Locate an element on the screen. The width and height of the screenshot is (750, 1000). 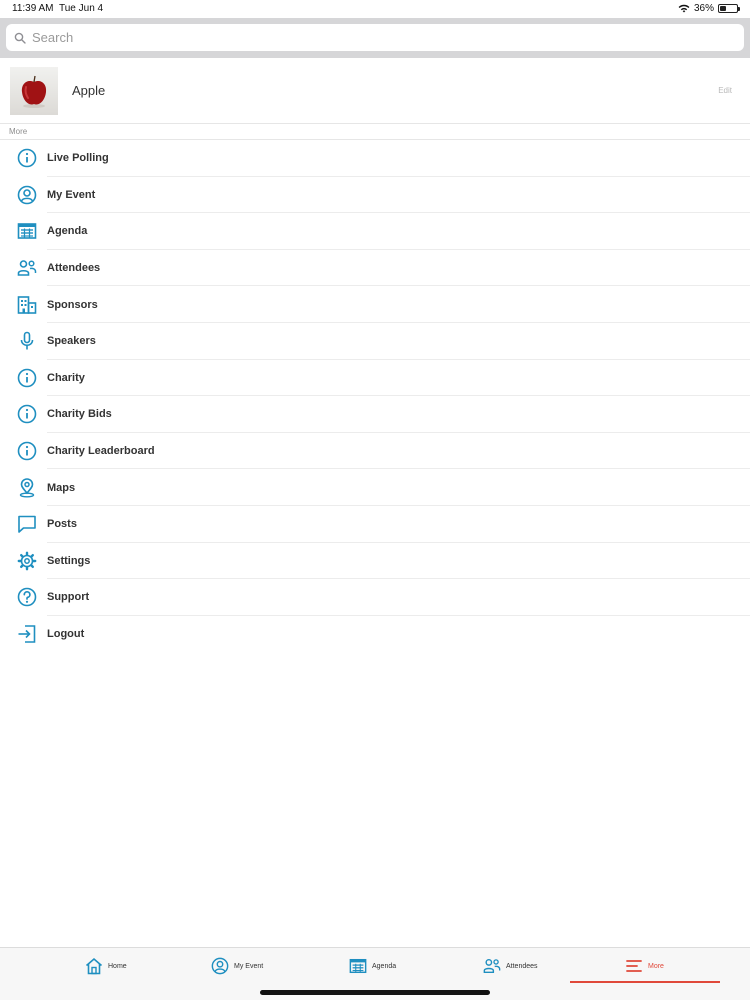
help-circle-icon is located at coordinates (27, 597).